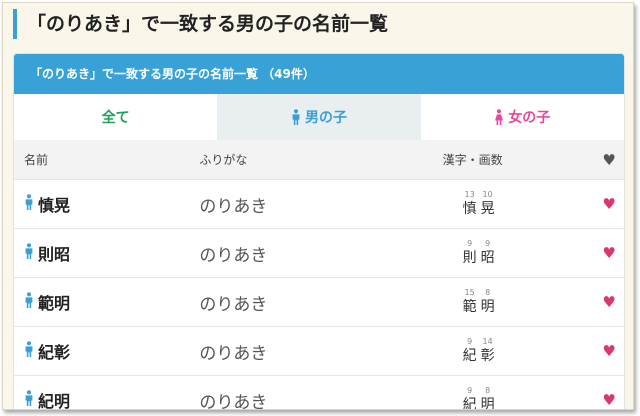  Describe the element at coordinates (469, 194) in the screenshot. I see `stroke-count: 13` at that location.